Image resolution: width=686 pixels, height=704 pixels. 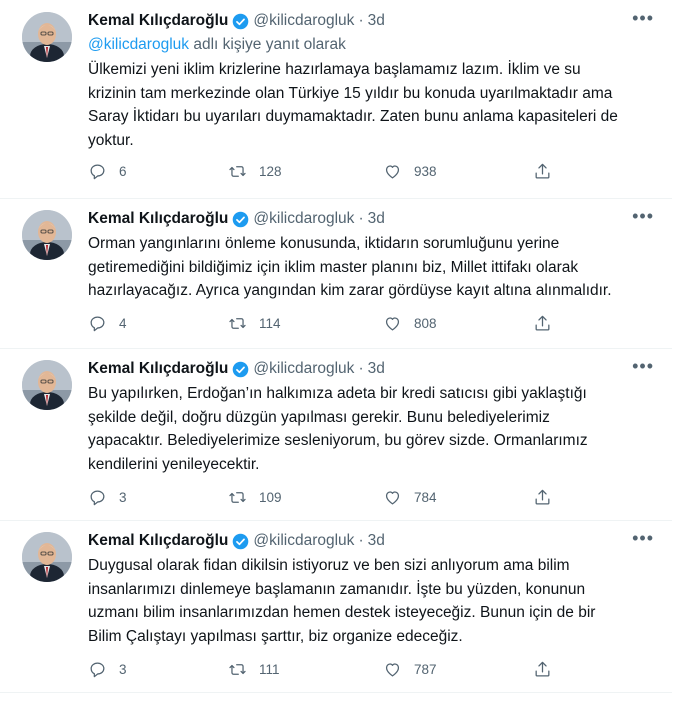 What do you see at coordinates (270, 171) in the screenshot?
I see `retweet-count: 128` at bounding box center [270, 171].